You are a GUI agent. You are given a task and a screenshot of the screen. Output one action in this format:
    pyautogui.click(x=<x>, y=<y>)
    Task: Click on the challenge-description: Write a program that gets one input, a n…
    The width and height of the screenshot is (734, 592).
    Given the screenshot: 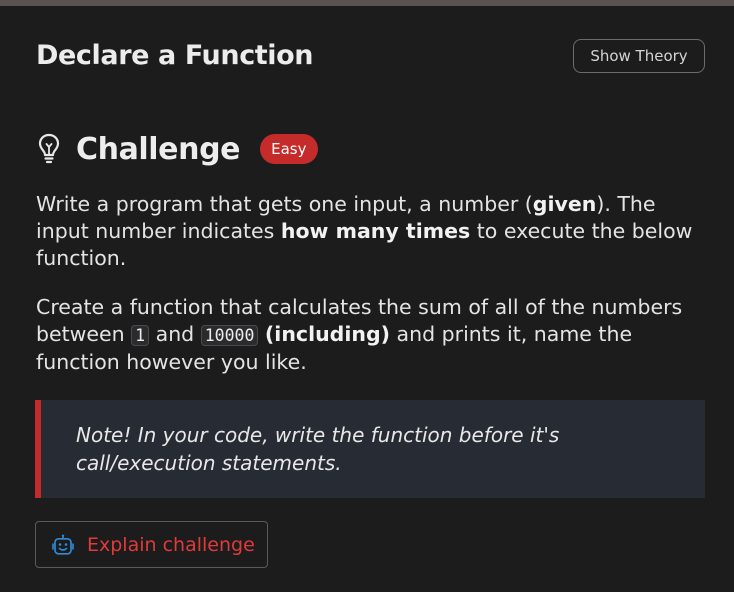 What is the action you would take?
    pyautogui.click(x=372, y=231)
    